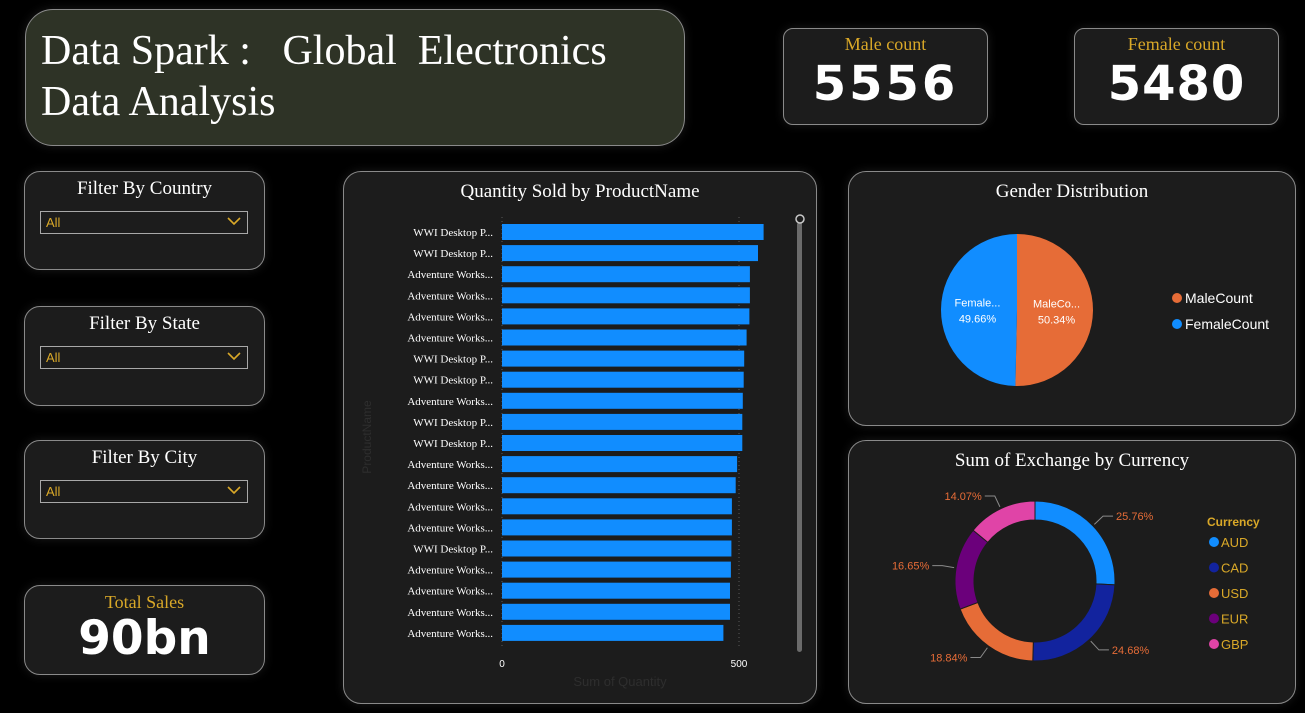 This screenshot has height=713, width=1305. I want to click on y-axis-title: ProductName, so click(367, 437).